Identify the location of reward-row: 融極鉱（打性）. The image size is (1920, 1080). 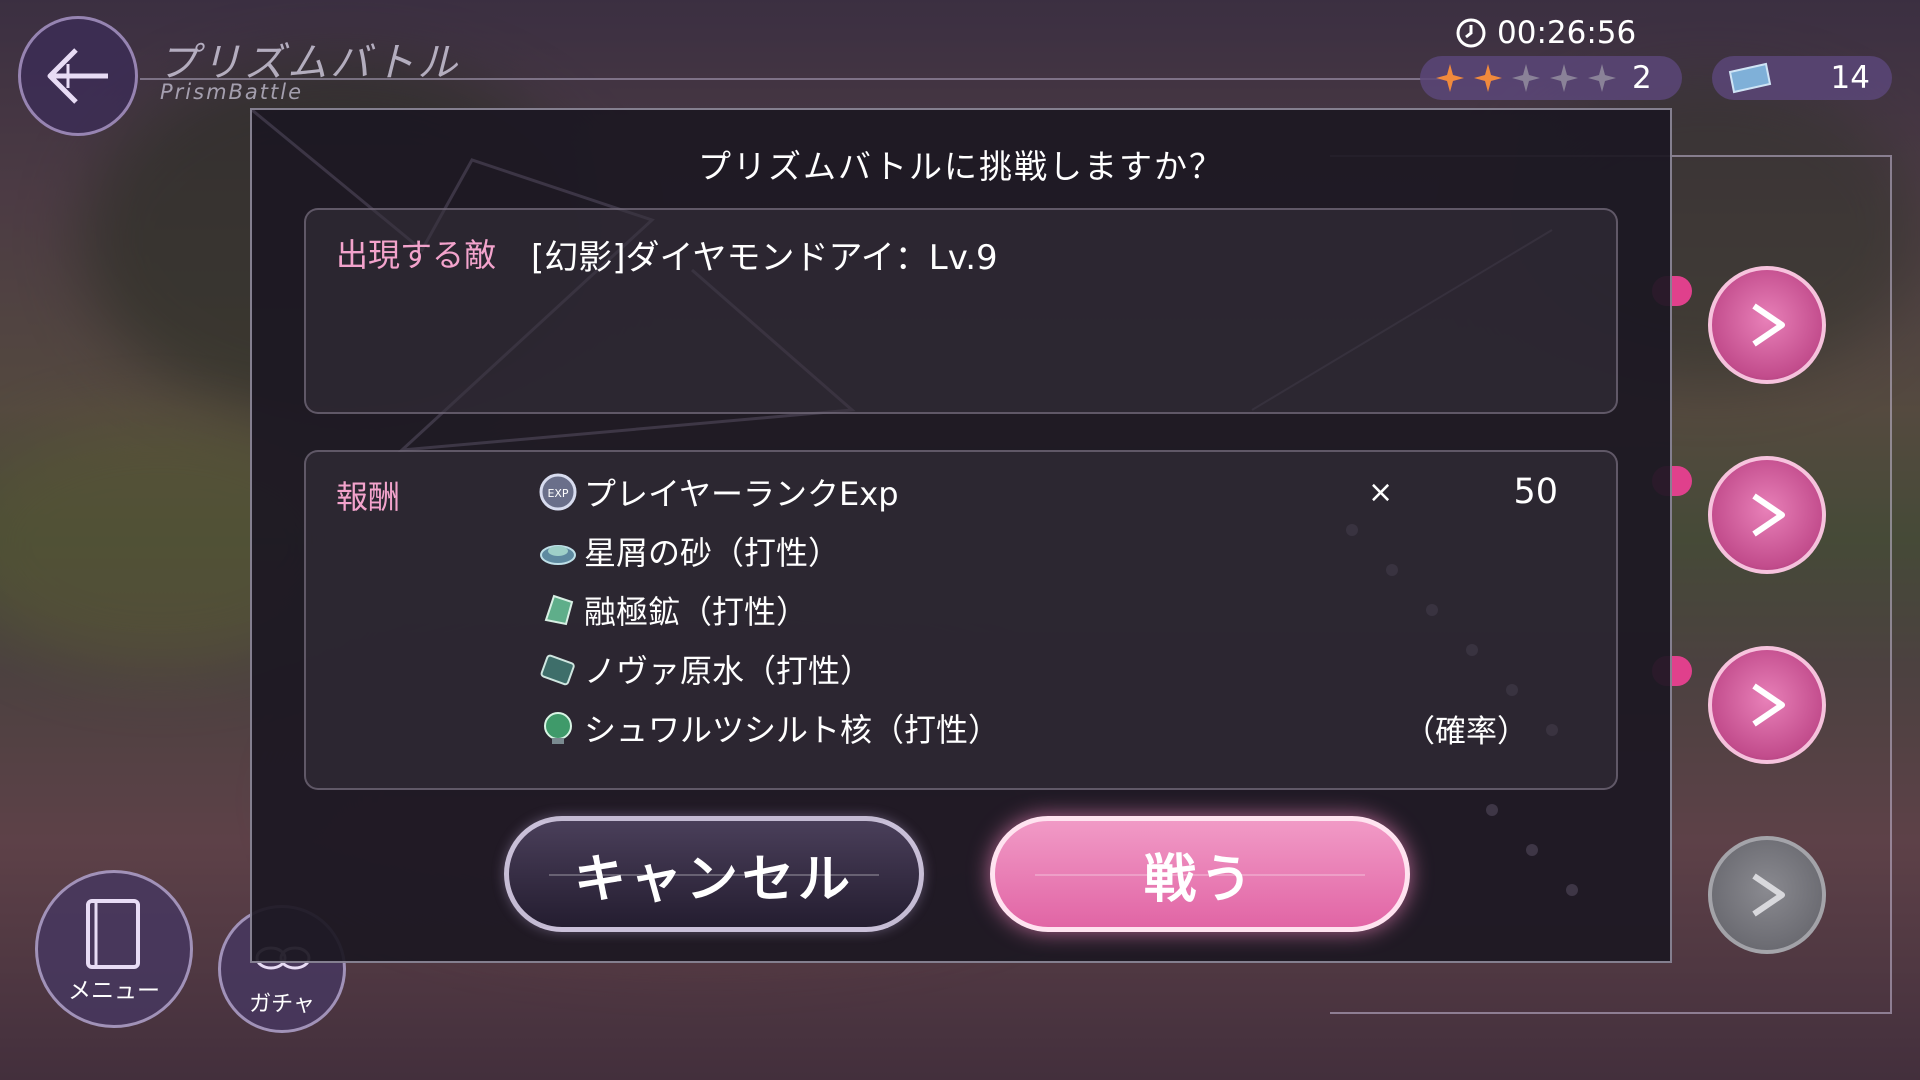
(1068, 610).